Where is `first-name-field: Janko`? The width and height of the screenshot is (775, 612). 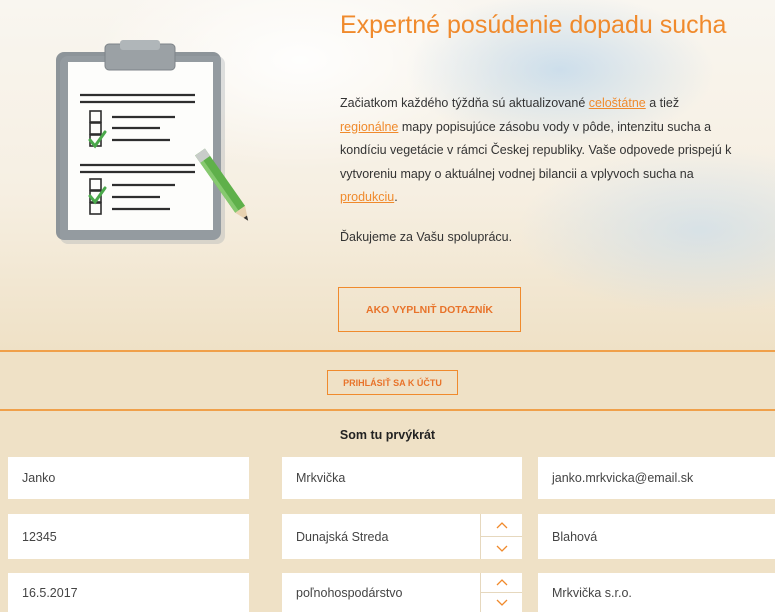
first-name-field: Janko is located at coordinates (128, 478).